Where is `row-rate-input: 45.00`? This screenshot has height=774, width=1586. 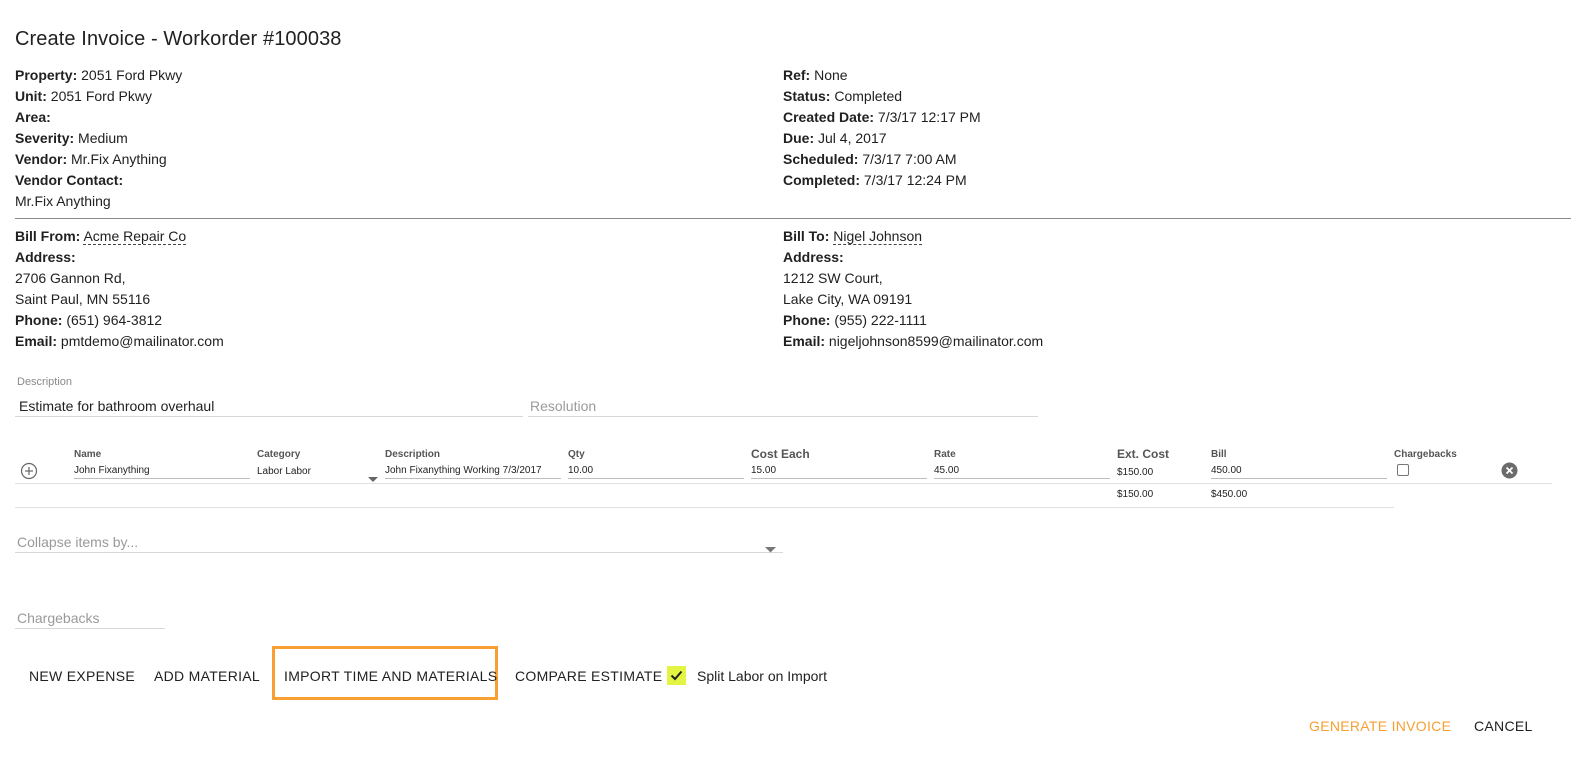 row-rate-input: 45.00 is located at coordinates (1022, 472).